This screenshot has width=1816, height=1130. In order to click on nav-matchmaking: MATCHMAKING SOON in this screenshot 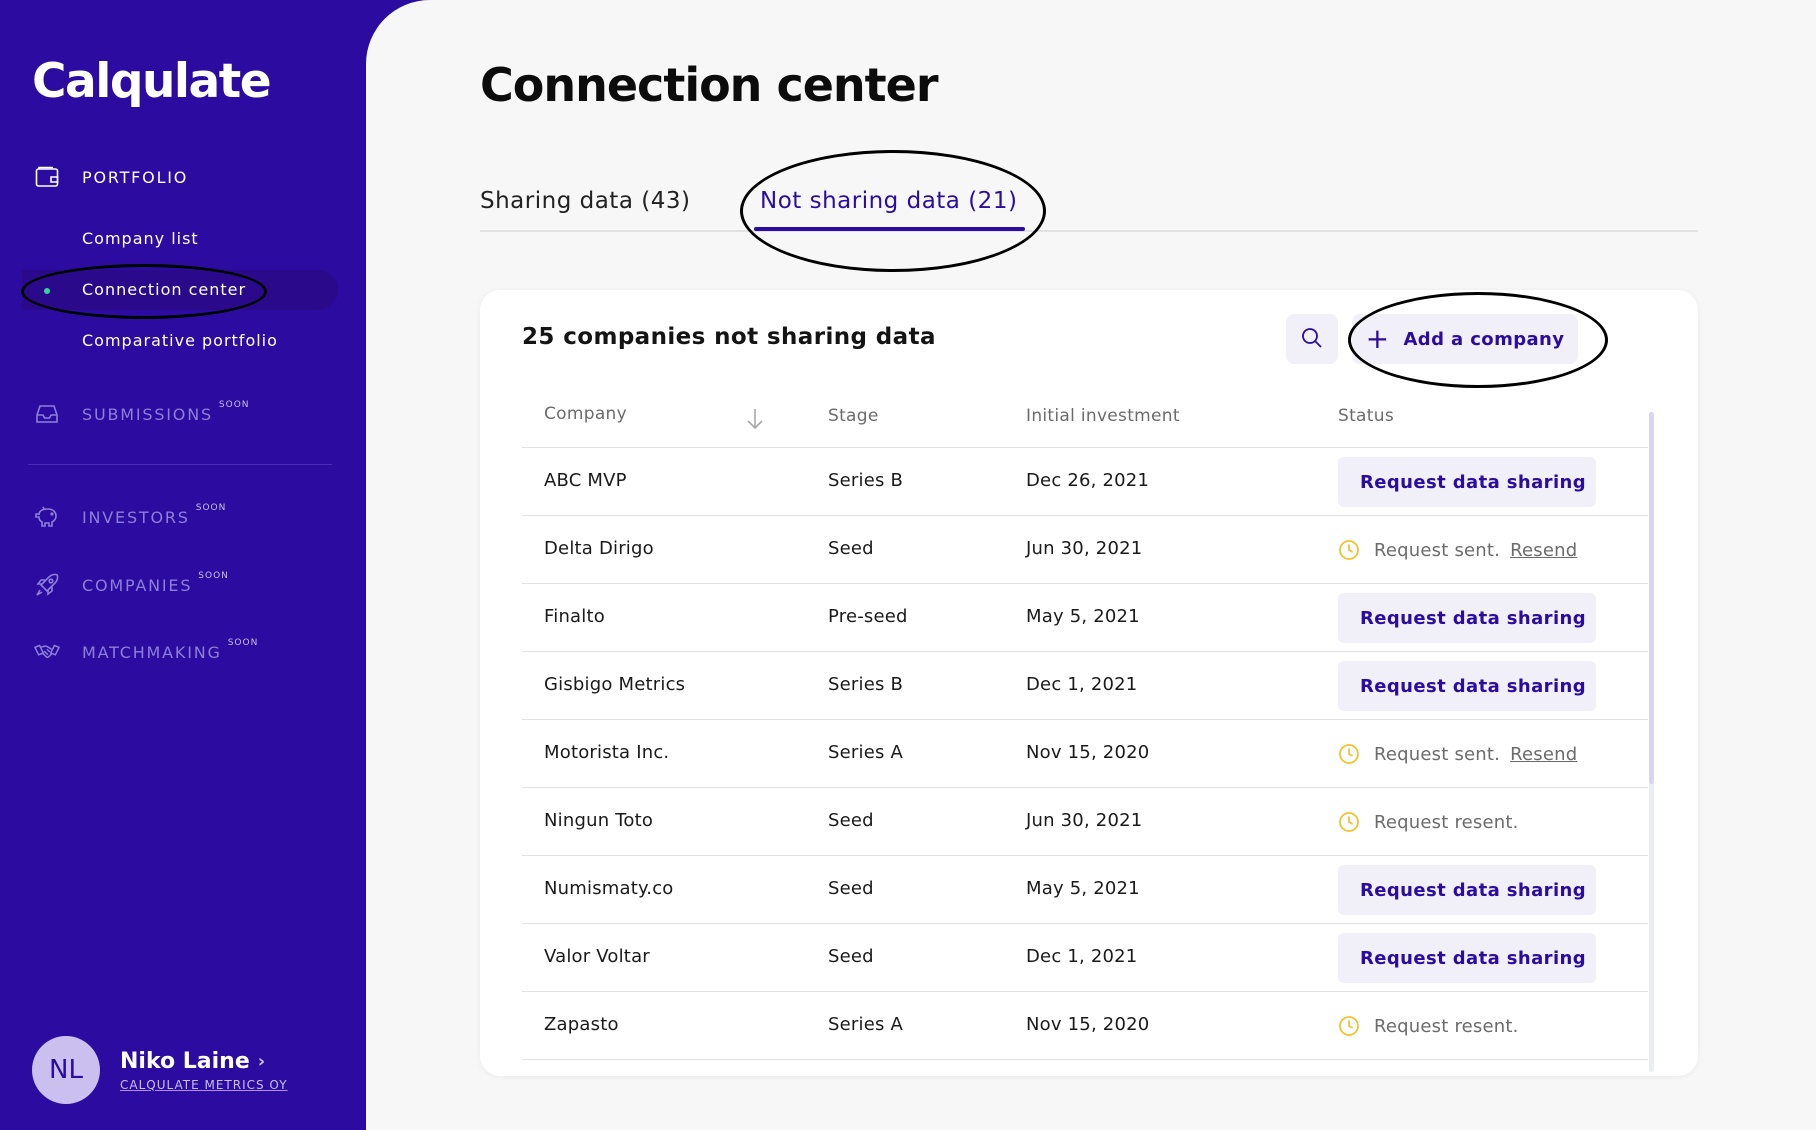, I will do `click(146, 651)`.